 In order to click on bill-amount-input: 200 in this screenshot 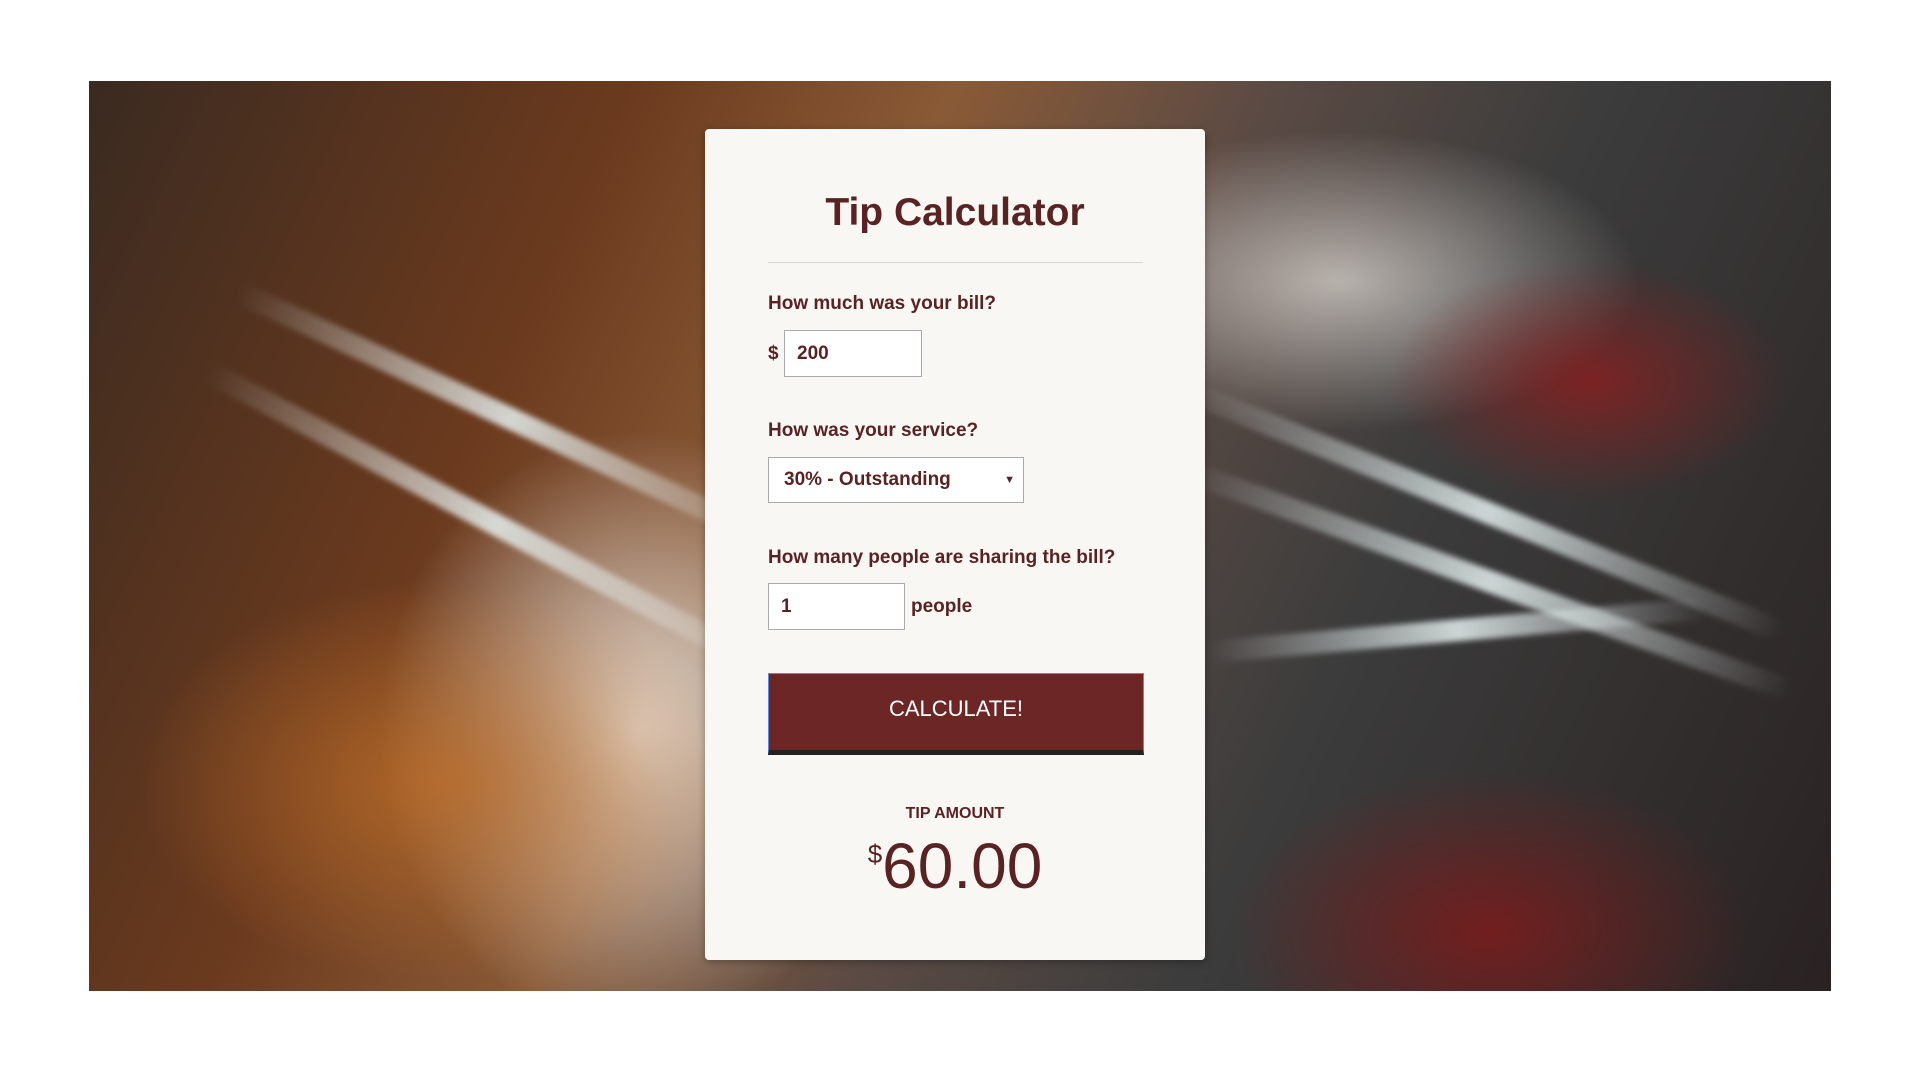, I will do `click(853, 353)`.